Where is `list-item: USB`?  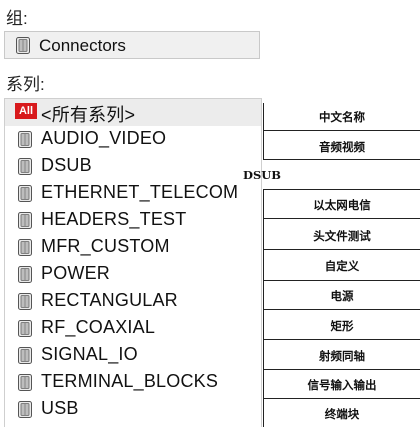
list-item: USB is located at coordinates (133, 409).